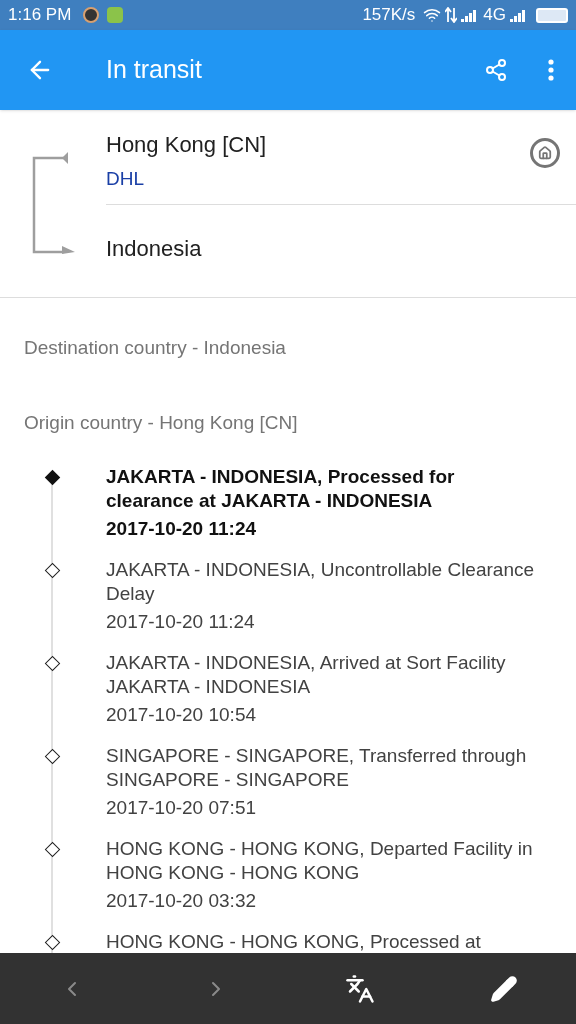 The image size is (576, 1024). Describe the element at coordinates (155, 347) in the screenshot. I see `destination-note: Destination country - Indonesia` at that location.